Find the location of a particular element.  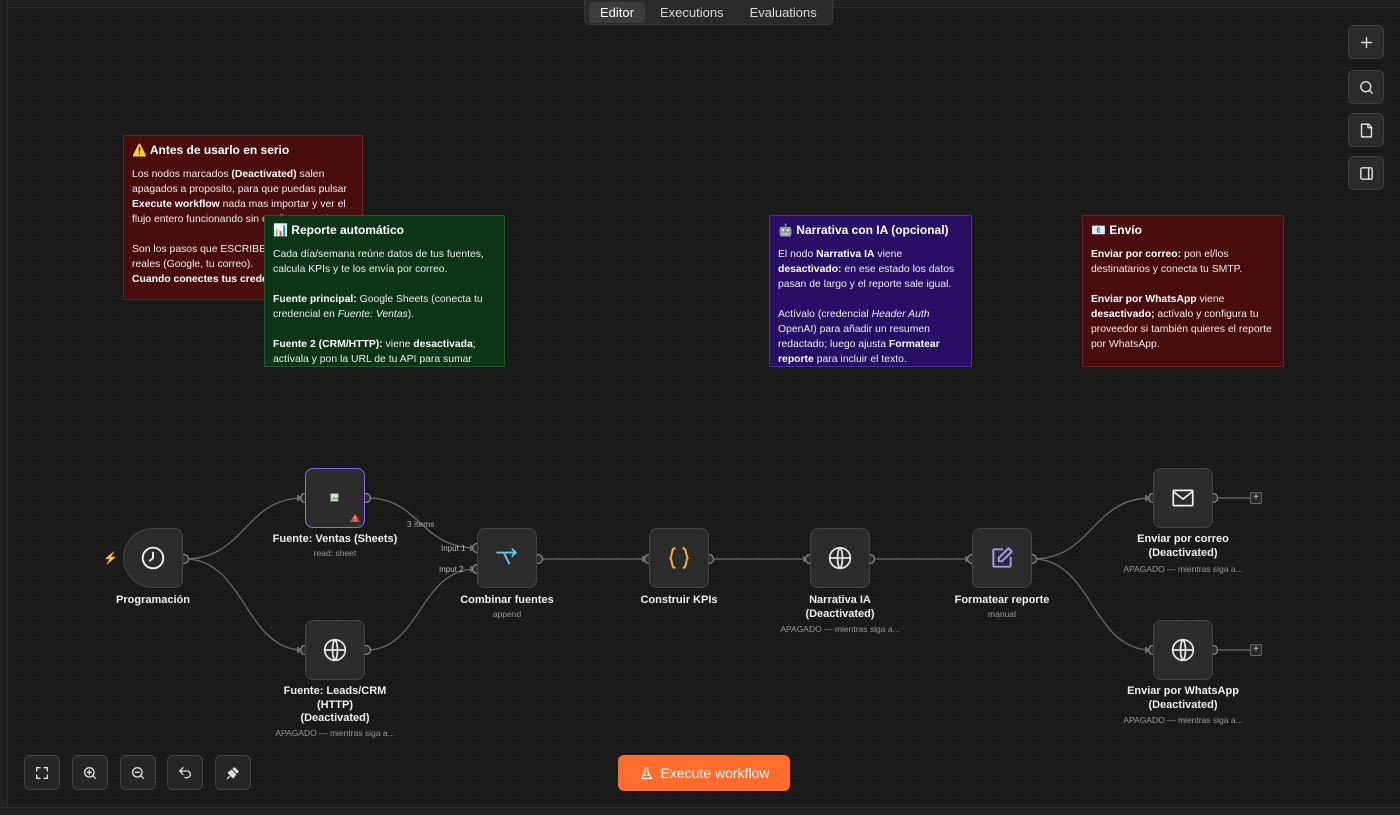

node-enviar-correo is located at coordinates (1183, 498).